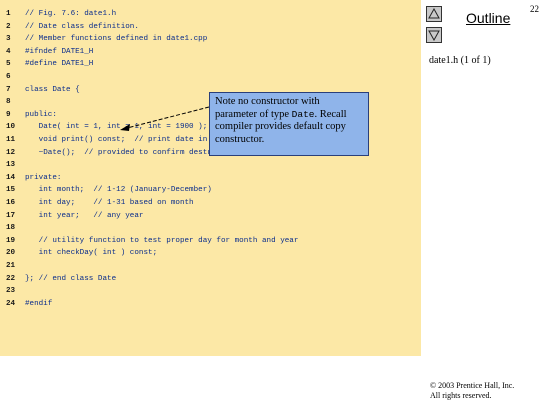  Describe the element at coordinates (11, 140) in the screenshot. I see `line-number: 11` at that location.